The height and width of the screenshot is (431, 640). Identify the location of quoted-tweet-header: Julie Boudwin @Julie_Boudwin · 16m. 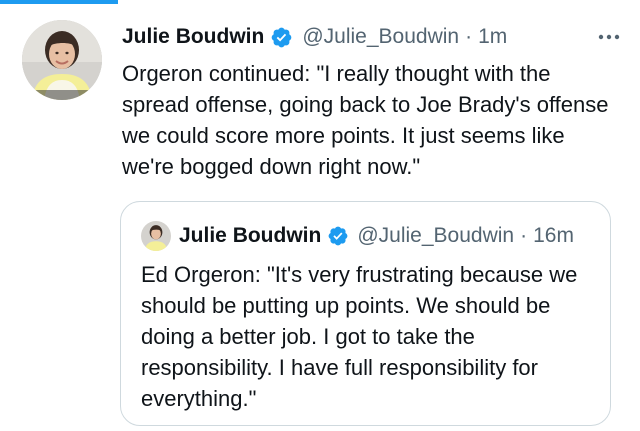
(370, 236).